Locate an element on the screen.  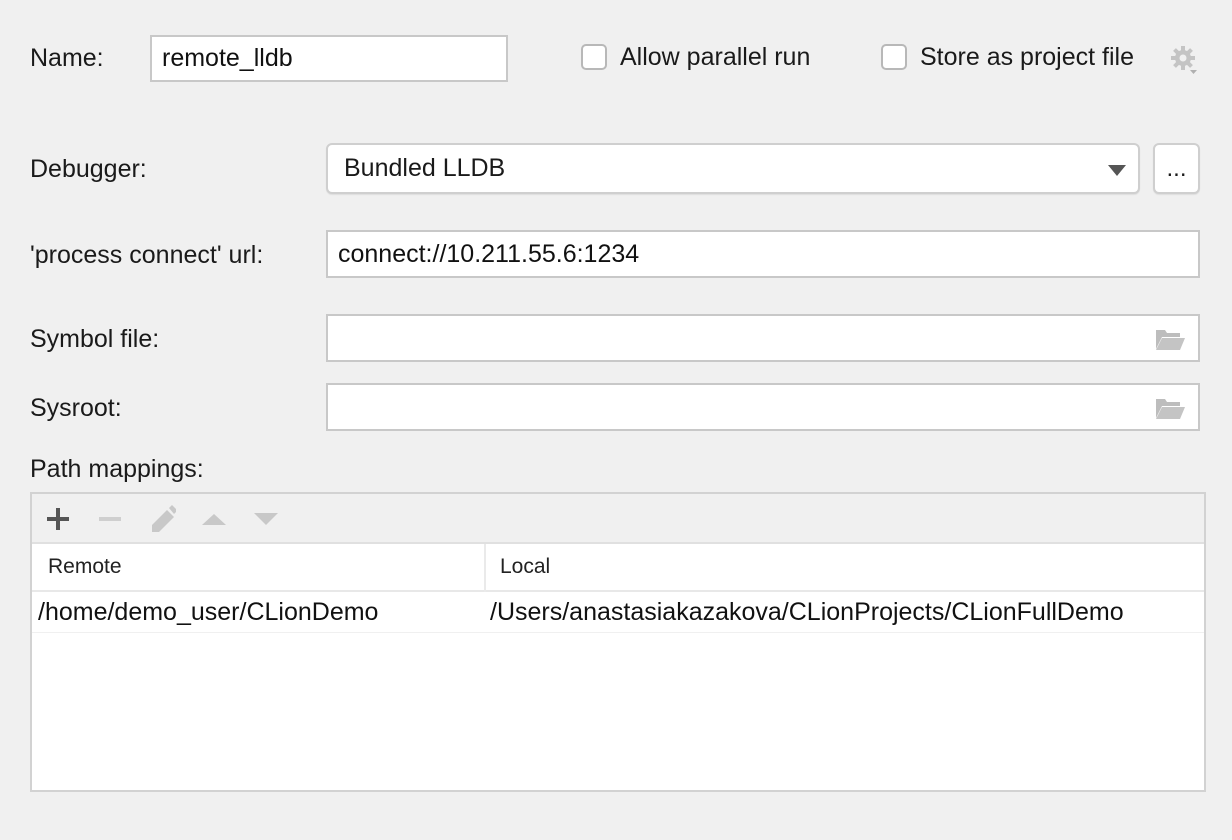
process-connect-url-label: 'process connect' url: is located at coordinates (147, 255).